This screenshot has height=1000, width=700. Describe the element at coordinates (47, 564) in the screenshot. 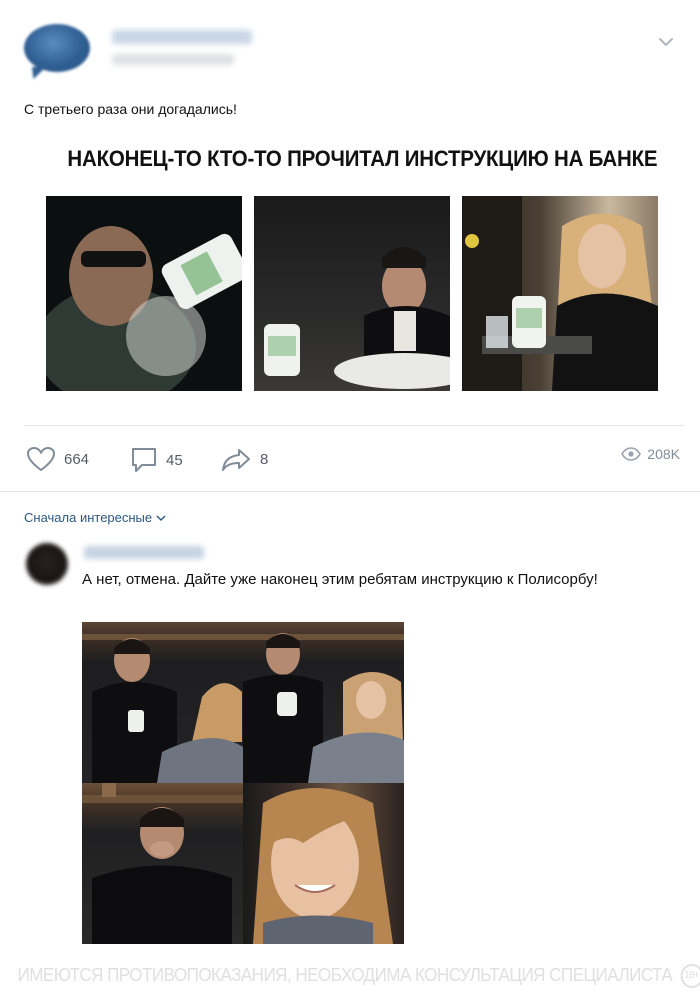

I see `commenter-avatar` at that location.